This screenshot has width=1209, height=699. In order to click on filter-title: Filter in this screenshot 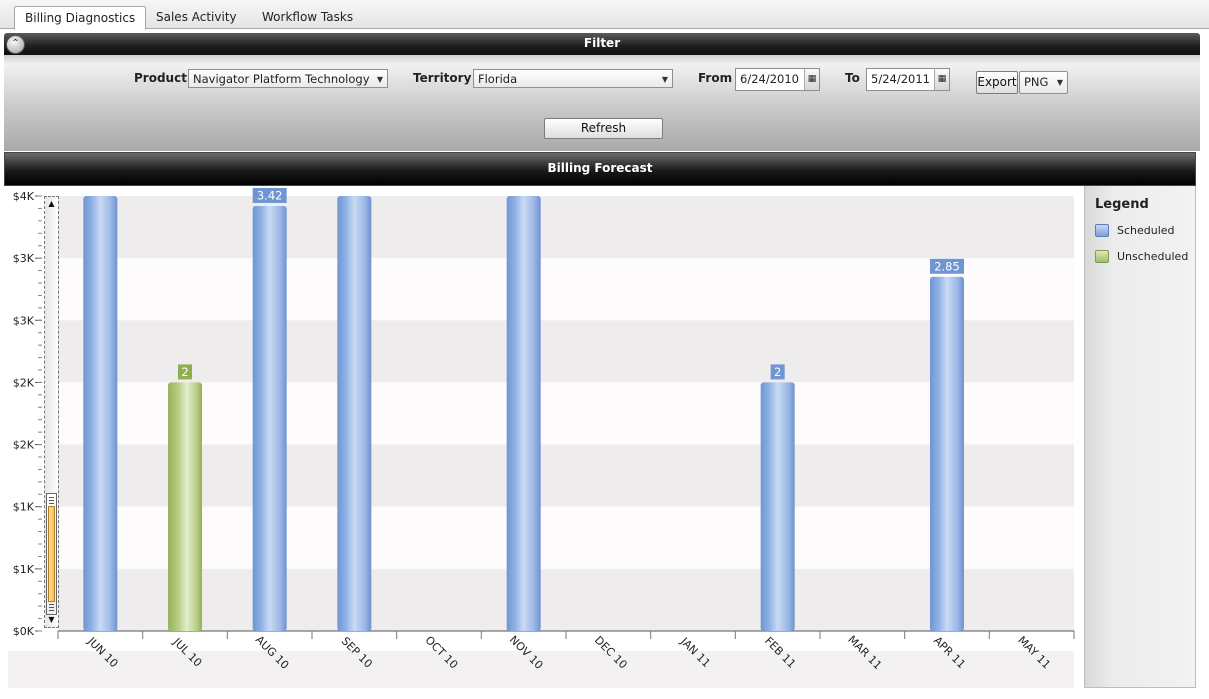, I will do `click(602, 43)`.